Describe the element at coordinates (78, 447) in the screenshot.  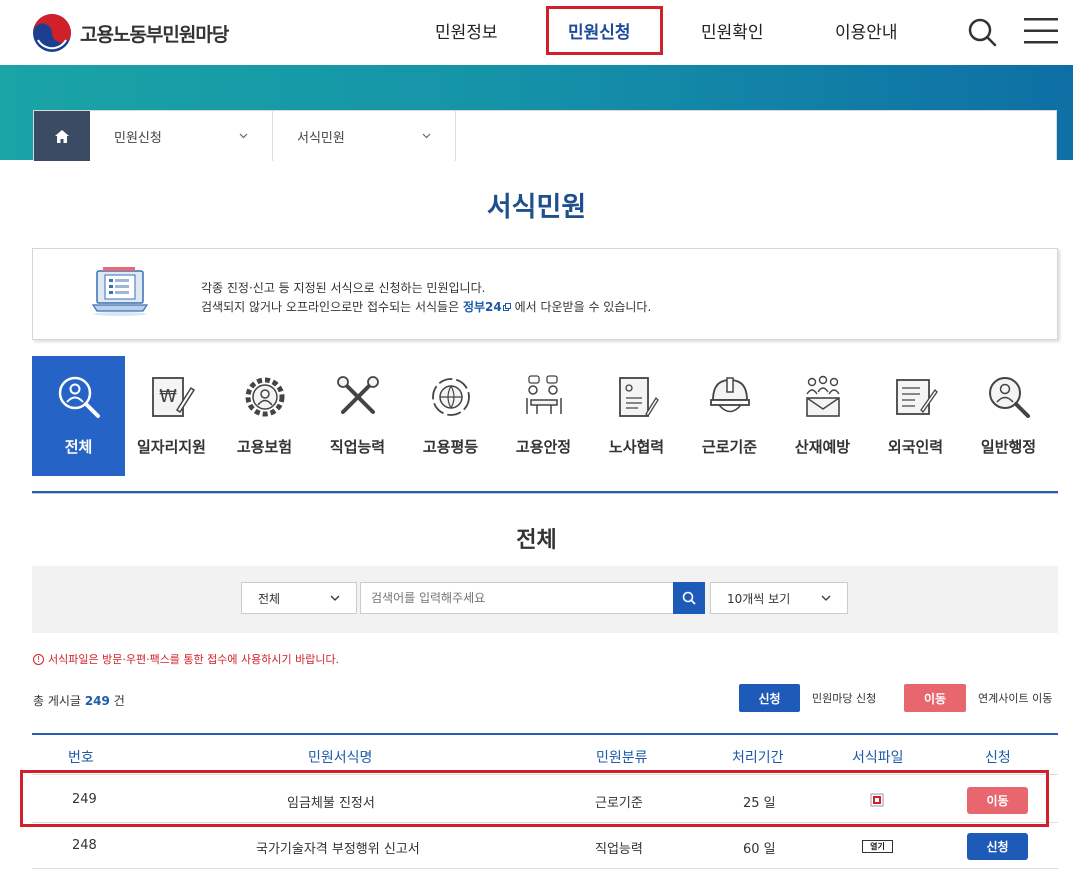
I see `category-label: 전체` at that location.